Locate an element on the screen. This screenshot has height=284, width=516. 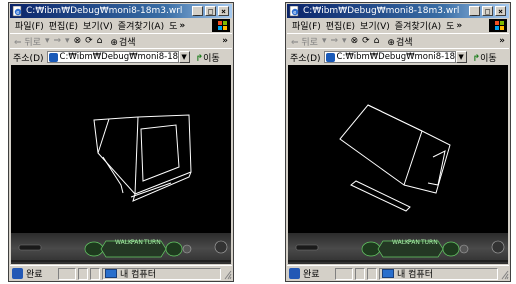
status-bar: 완료 내 컴퓨터 is located at coordinates (398, 273).